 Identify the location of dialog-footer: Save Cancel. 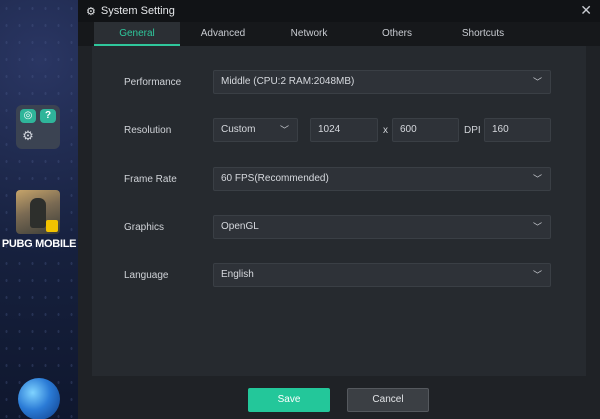
(339, 397).